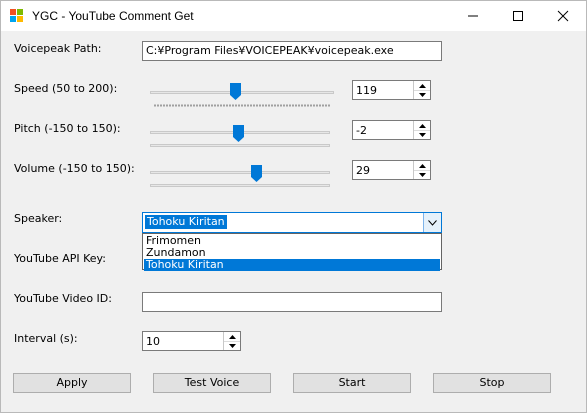  Describe the element at coordinates (191, 341) in the screenshot. I see `interval-numeric: 10` at that location.